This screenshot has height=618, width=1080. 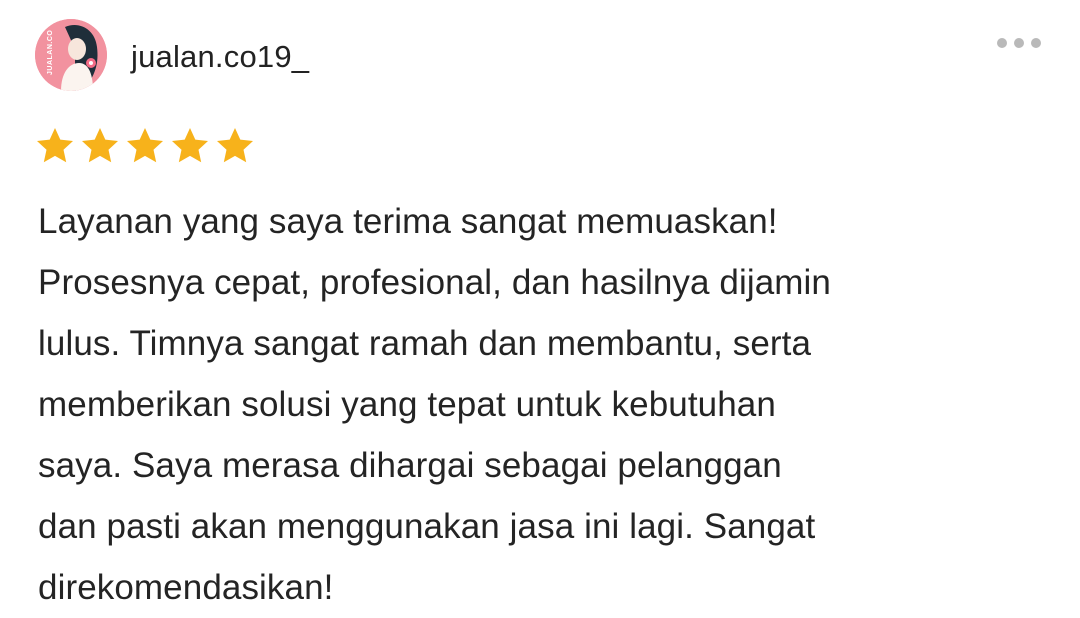 I want to click on review-text-line: direkomendasikan!, so click(x=186, y=587).